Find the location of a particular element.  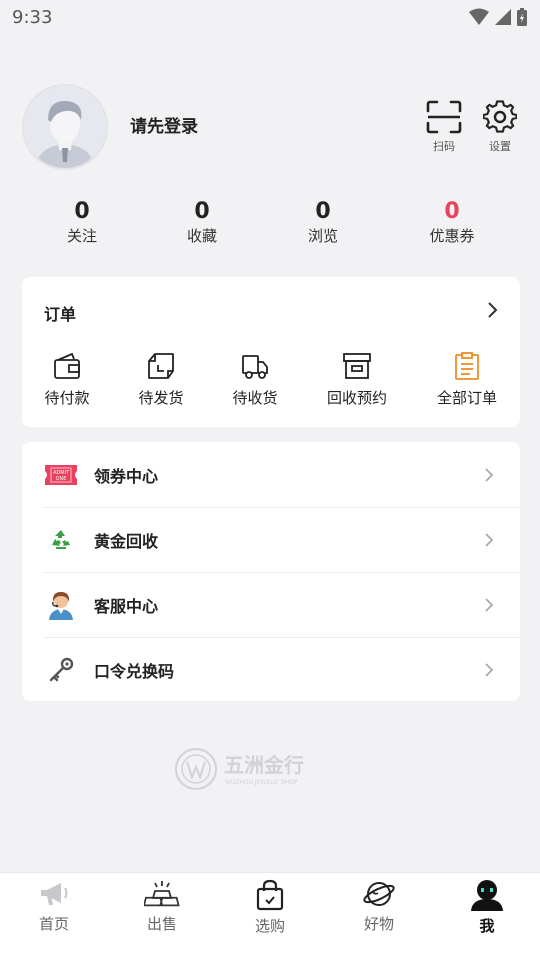

stat-favorites: 0 收藏 is located at coordinates (202, 222).